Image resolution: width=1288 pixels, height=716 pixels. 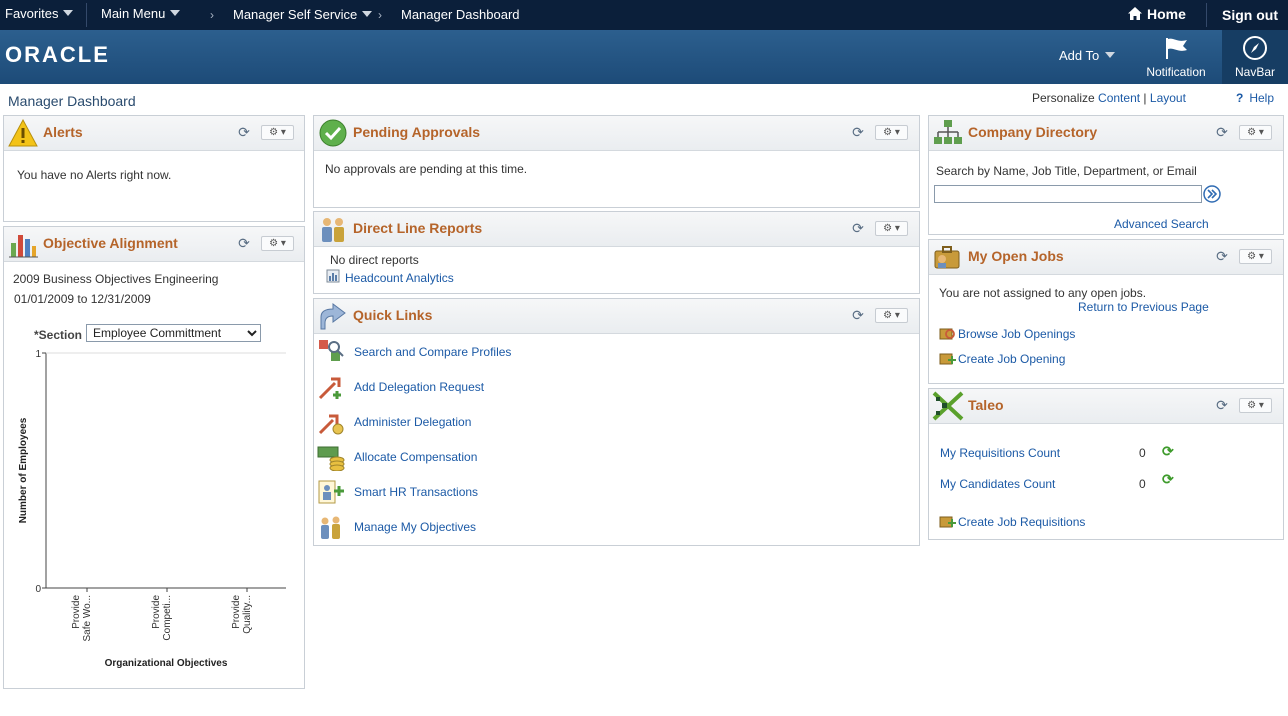 I want to click on personalize-bar: Personalize Content | Layout, so click(x=1109, y=98).